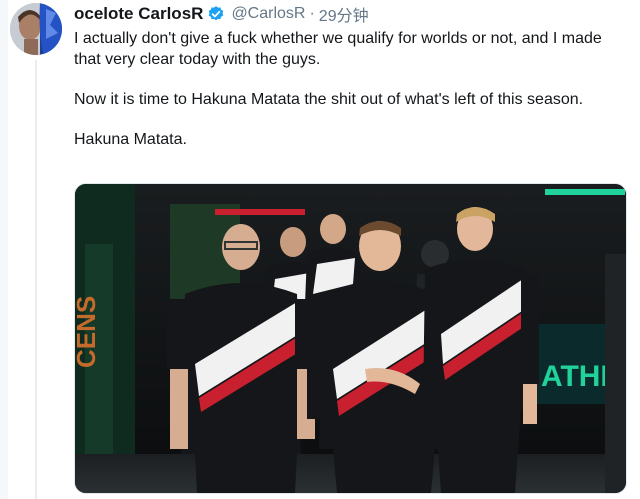 The width and height of the screenshot is (640, 499). What do you see at coordinates (216, 14) in the screenshot?
I see `verified-badge-icon` at bounding box center [216, 14].